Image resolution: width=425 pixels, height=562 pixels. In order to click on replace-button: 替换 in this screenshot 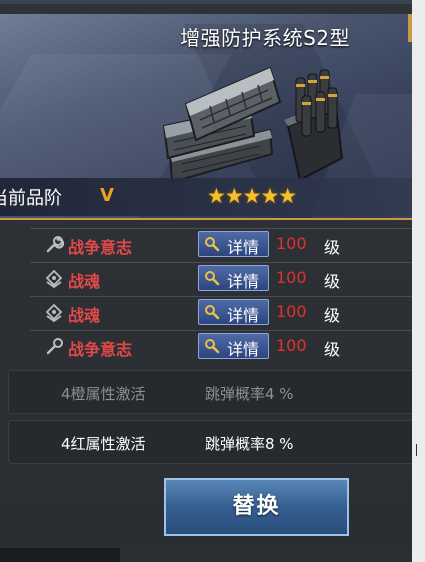, I will do `click(256, 507)`.